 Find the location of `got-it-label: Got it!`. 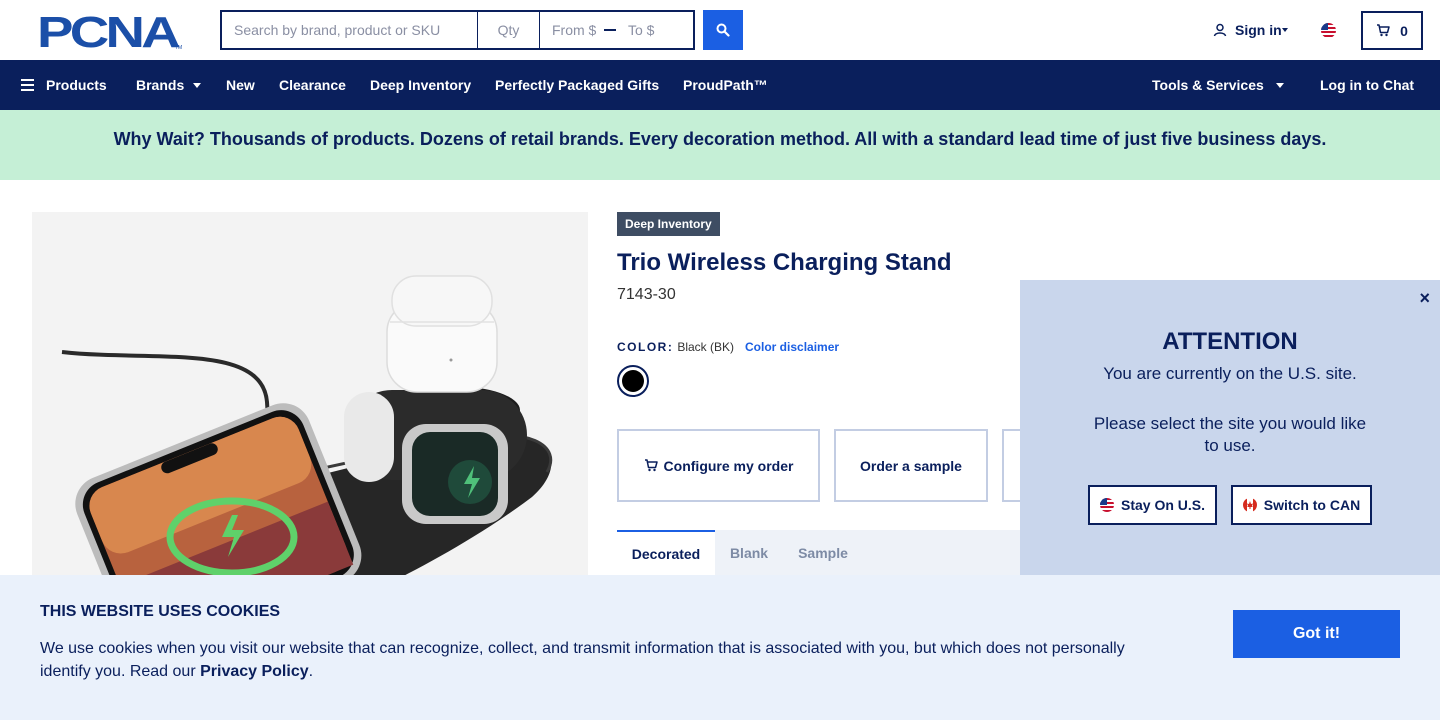

got-it-label: Got it! is located at coordinates (1316, 633).